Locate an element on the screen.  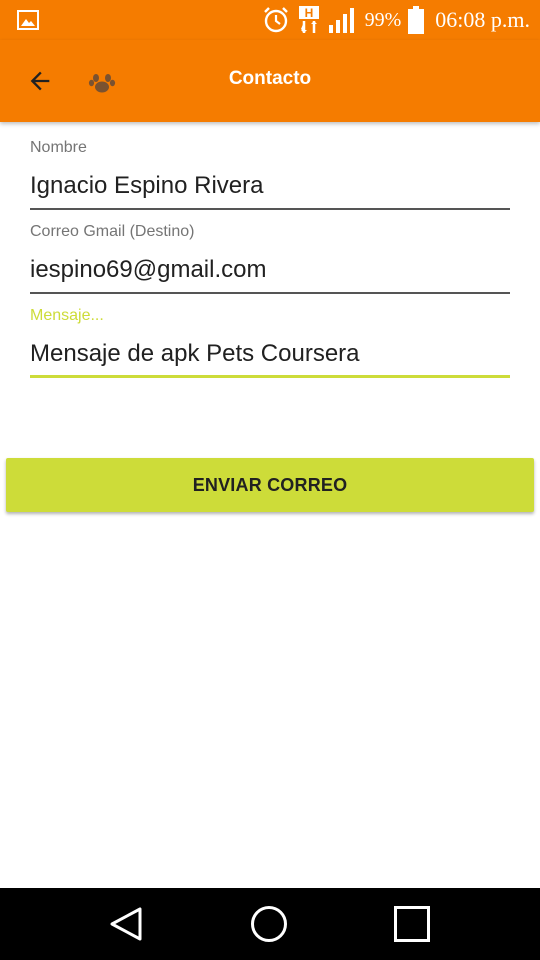
status-bar: H 99% 06:08 p.m. is located at coordinates (270, 20).